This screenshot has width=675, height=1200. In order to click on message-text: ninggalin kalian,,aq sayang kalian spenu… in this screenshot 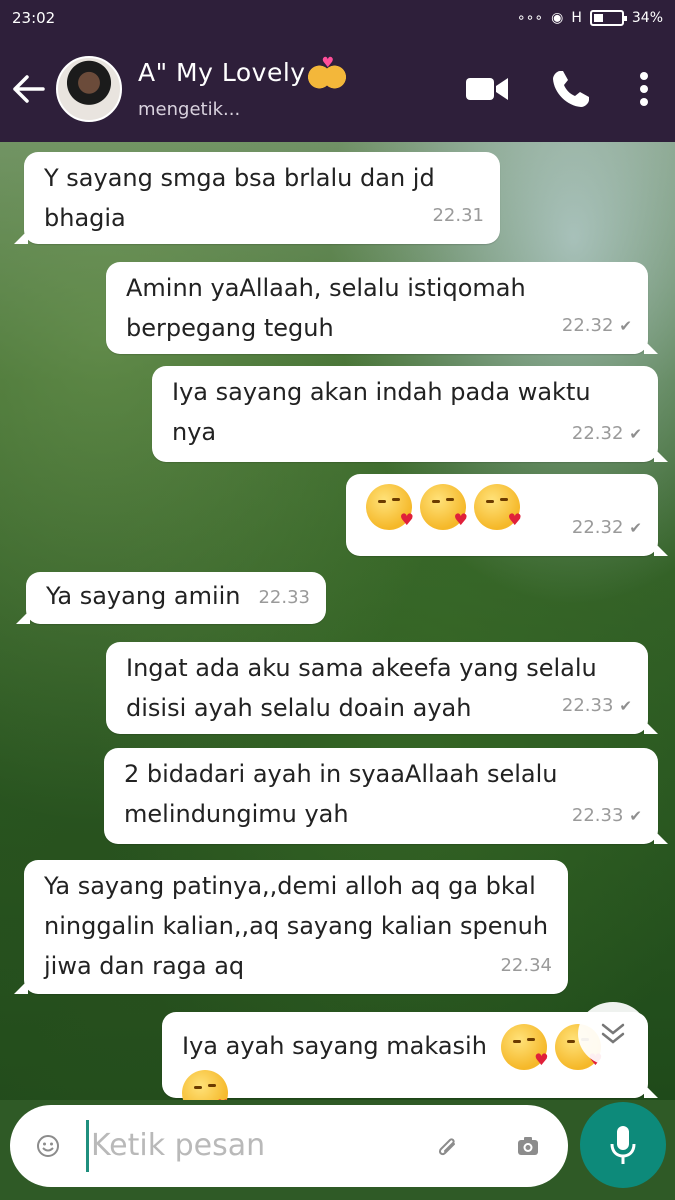, I will do `click(296, 926)`.